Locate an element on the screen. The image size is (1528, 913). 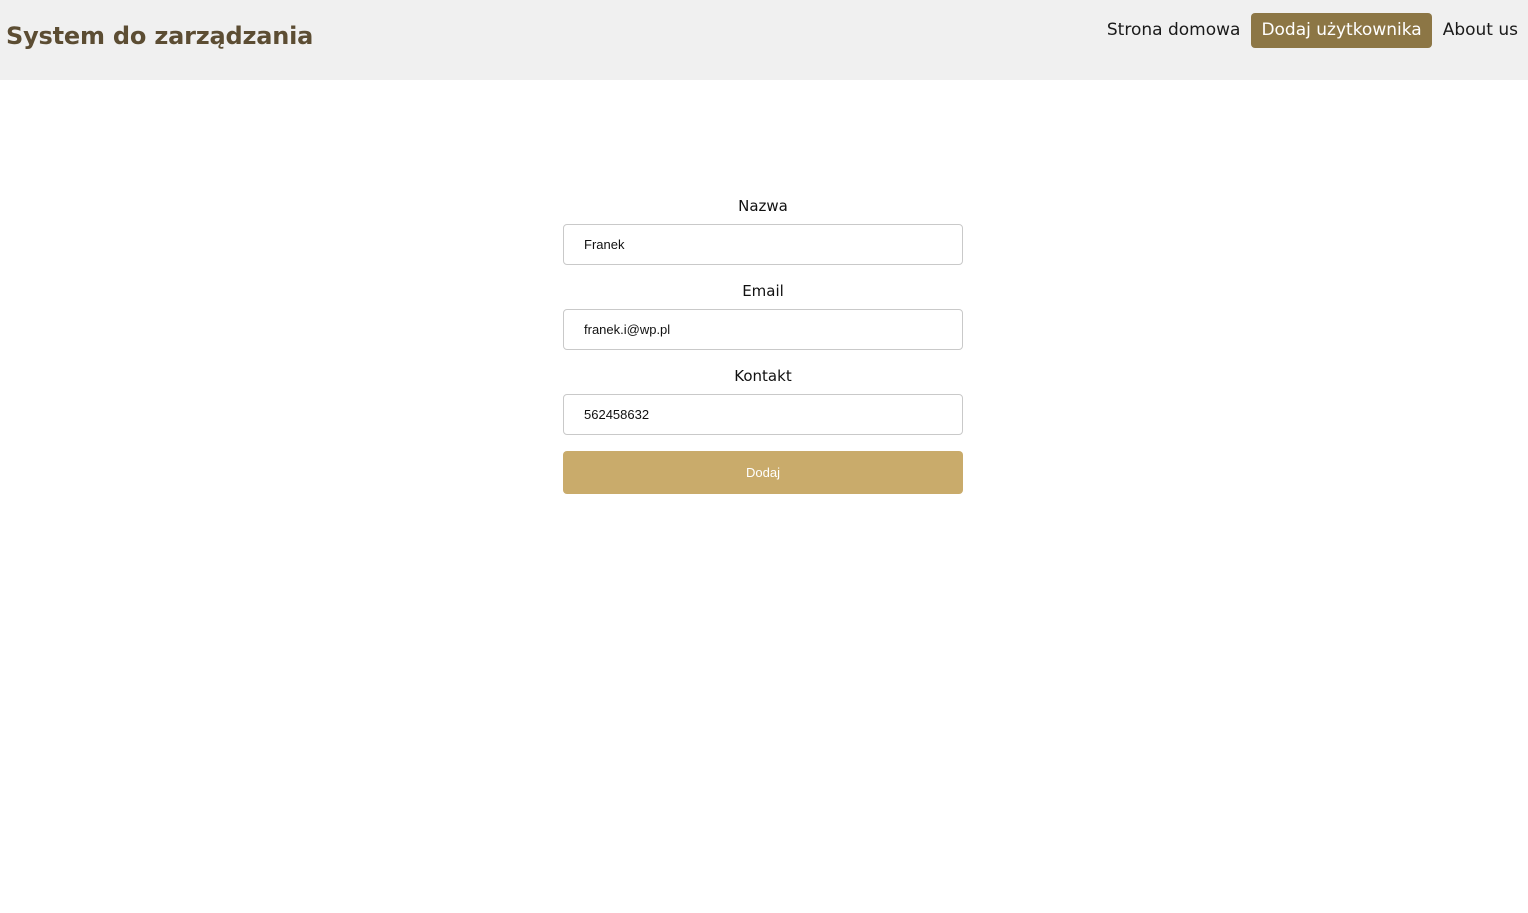
email-input is located at coordinates (763, 329).